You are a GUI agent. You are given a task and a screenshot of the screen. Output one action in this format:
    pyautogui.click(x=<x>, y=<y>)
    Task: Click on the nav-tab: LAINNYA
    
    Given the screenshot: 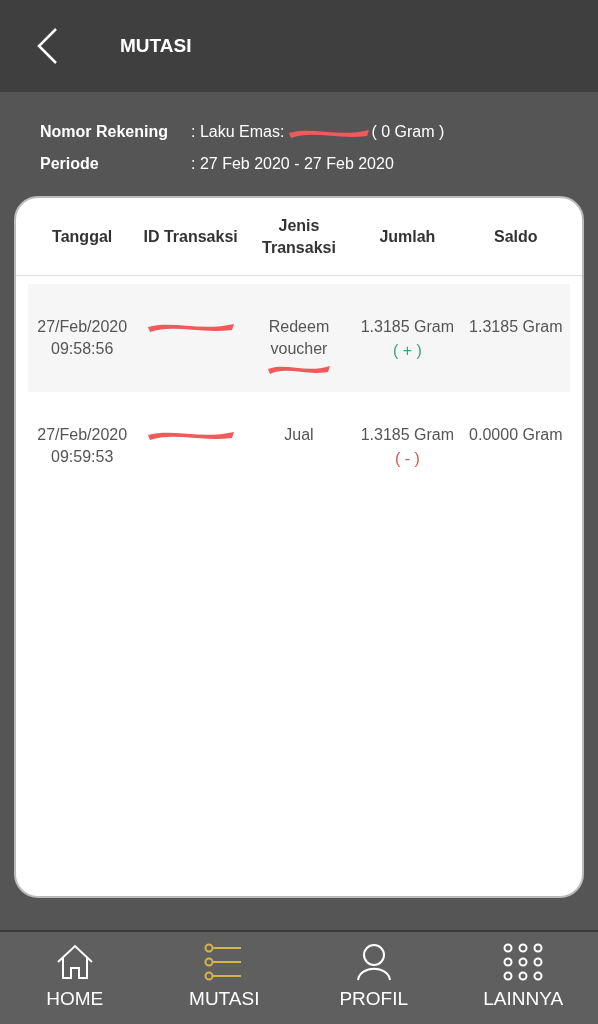 What is the action you would take?
    pyautogui.click(x=523, y=978)
    